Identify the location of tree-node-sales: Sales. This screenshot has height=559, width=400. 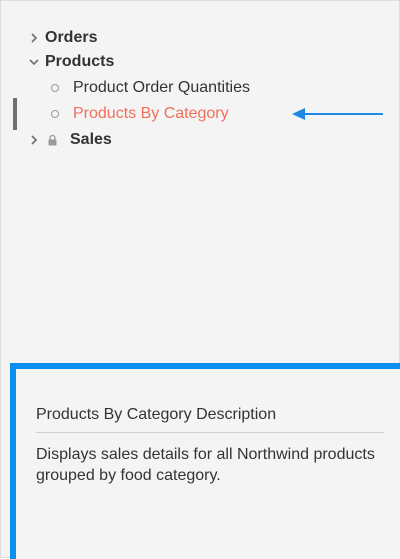
(69, 140).